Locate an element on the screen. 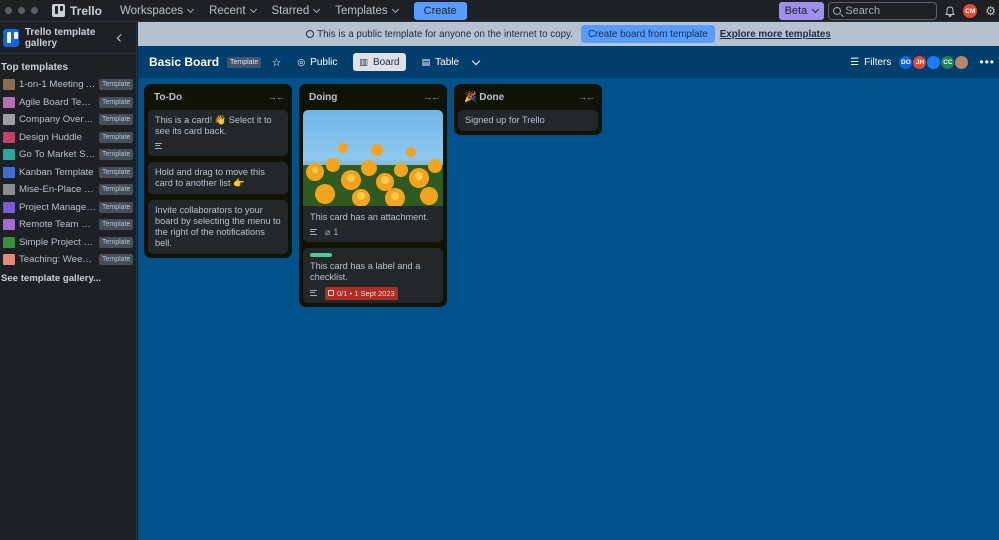  search-icon is located at coordinates (837, 11).